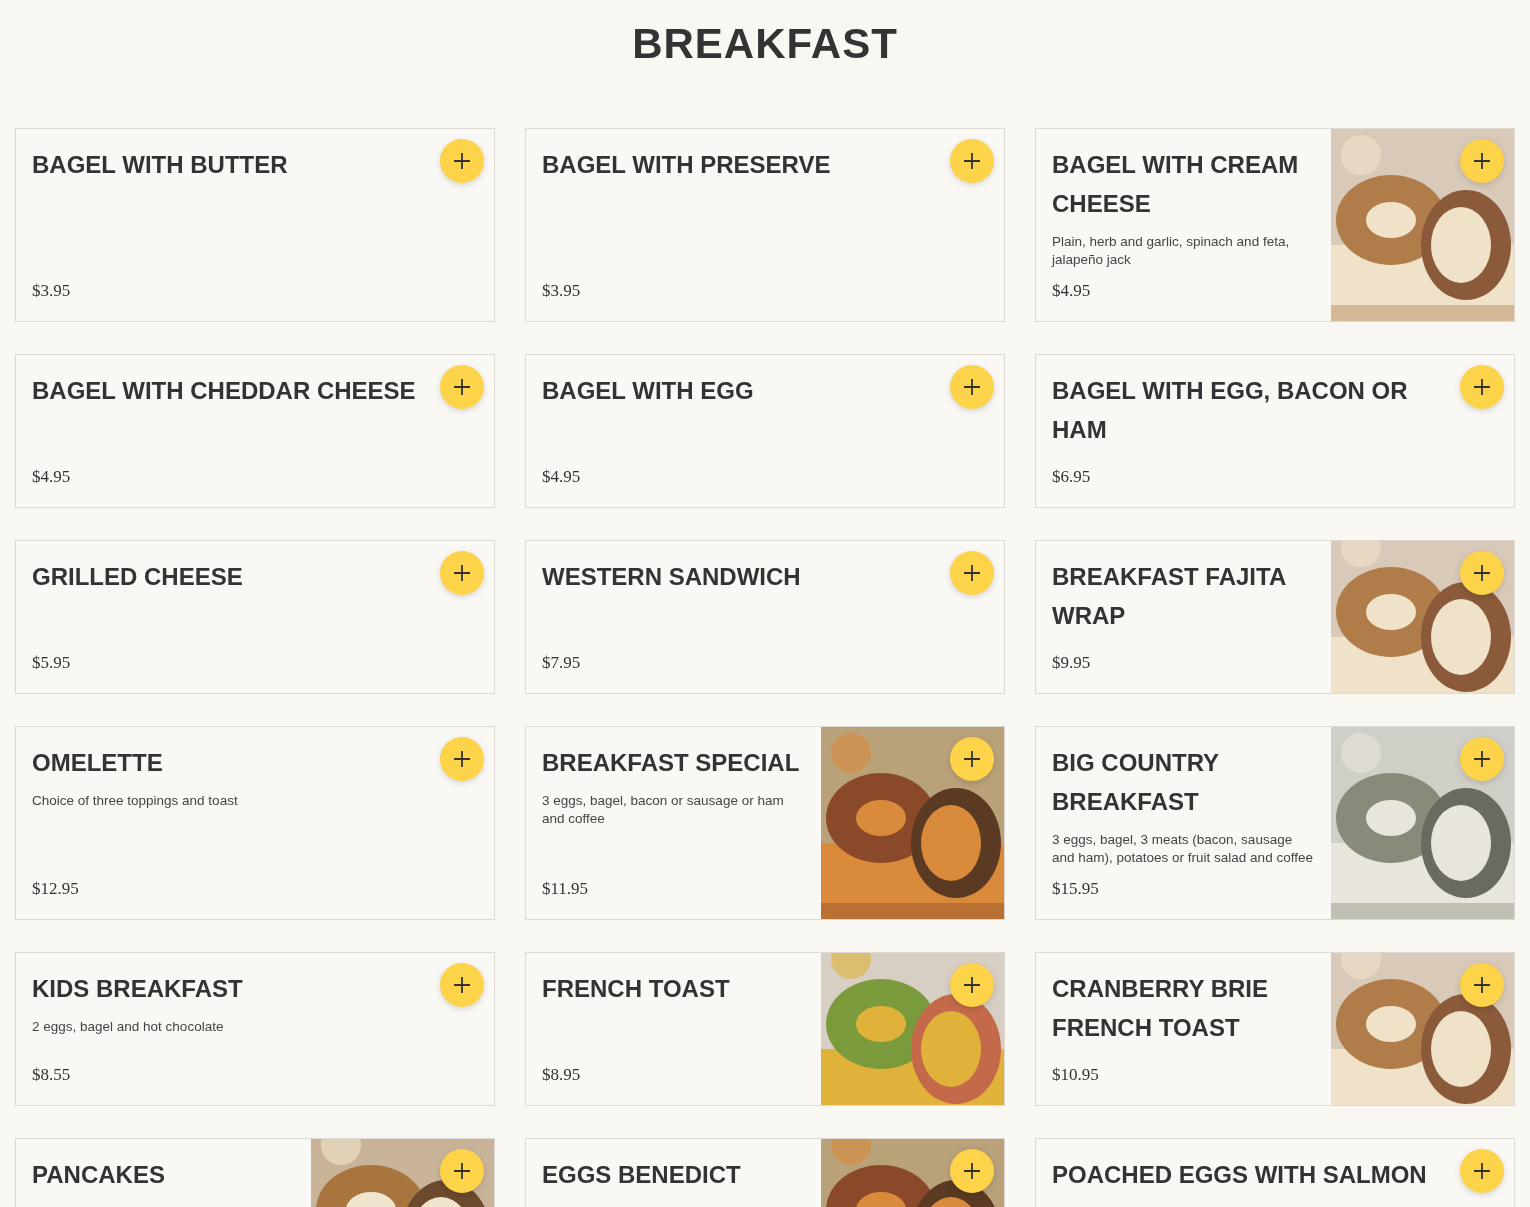 The height and width of the screenshot is (1207, 1530). What do you see at coordinates (663, 810) in the screenshot?
I see `item-description: 3 eggs, bagel, bacon or sausage or ham and coffee` at bounding box center [663, 810].